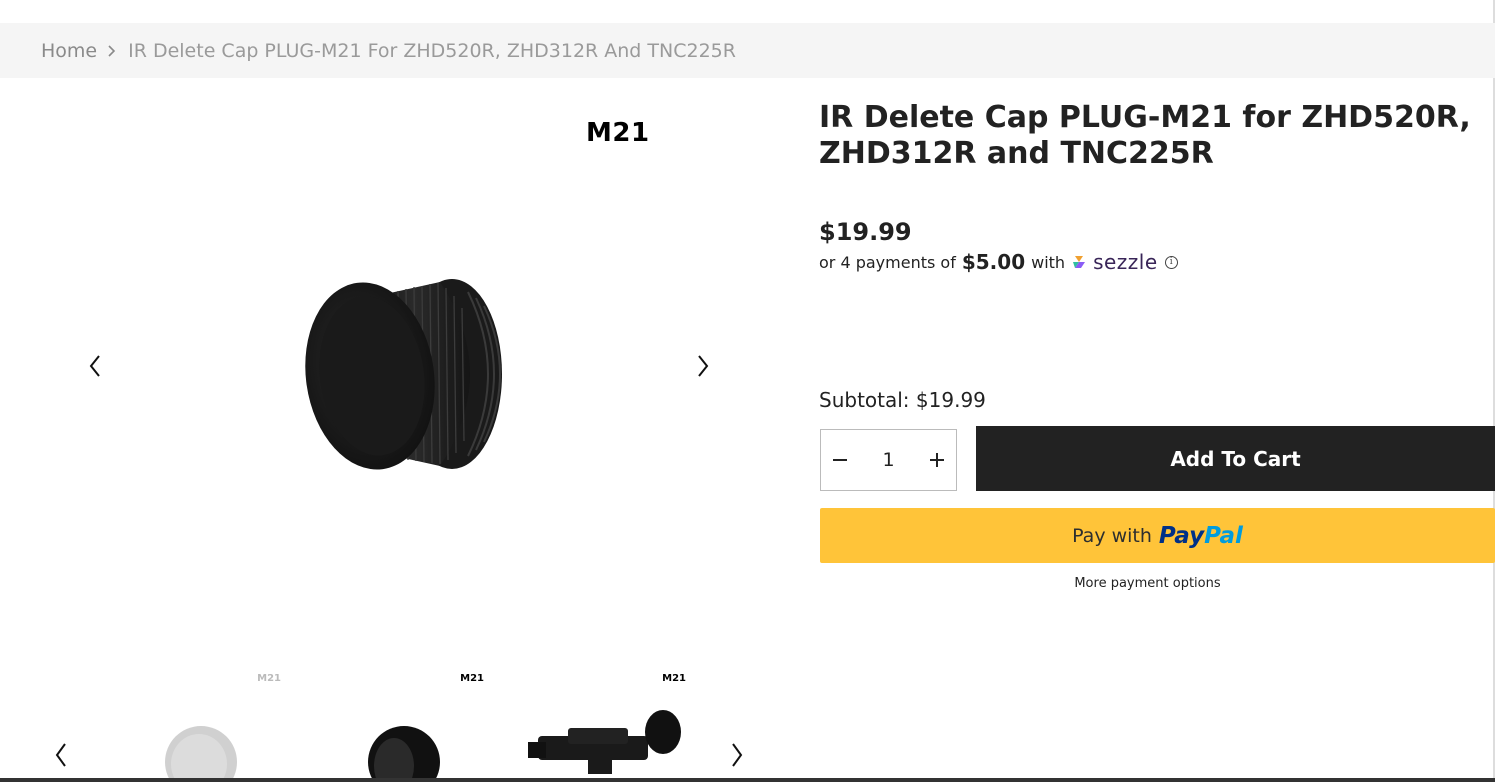  What do you see at coordinates (1079, 262) in the screenshot?
I see `sezzle-mark-icon` at bounding box center [1079, 262].